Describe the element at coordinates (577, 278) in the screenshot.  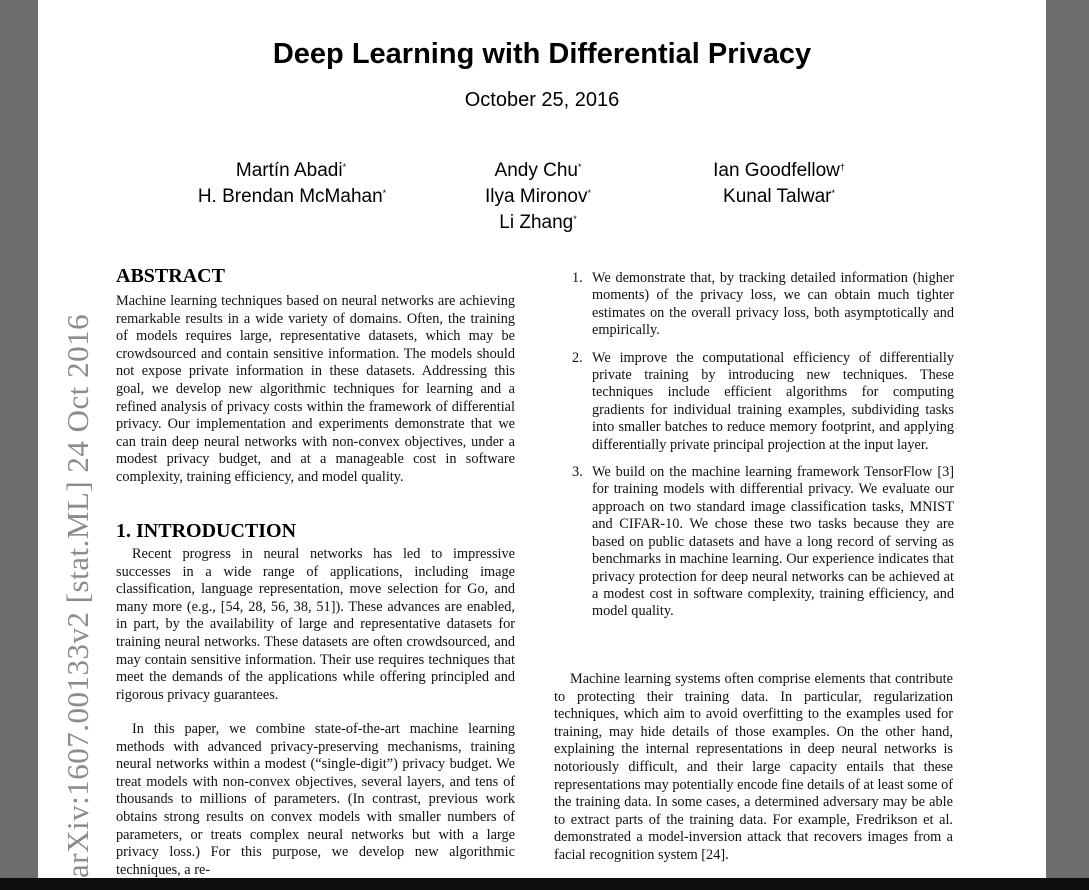
I see `list-number: 1.` at that location.